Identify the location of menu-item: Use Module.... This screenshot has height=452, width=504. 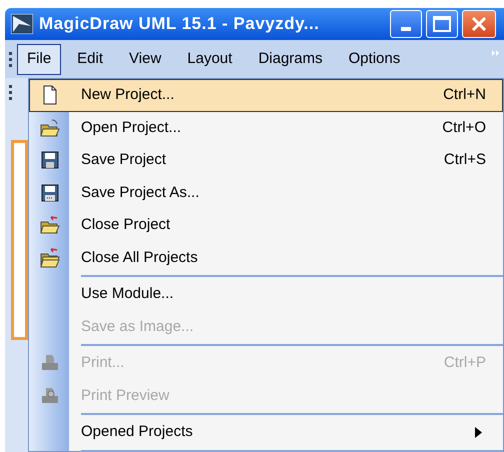
(266, 294).